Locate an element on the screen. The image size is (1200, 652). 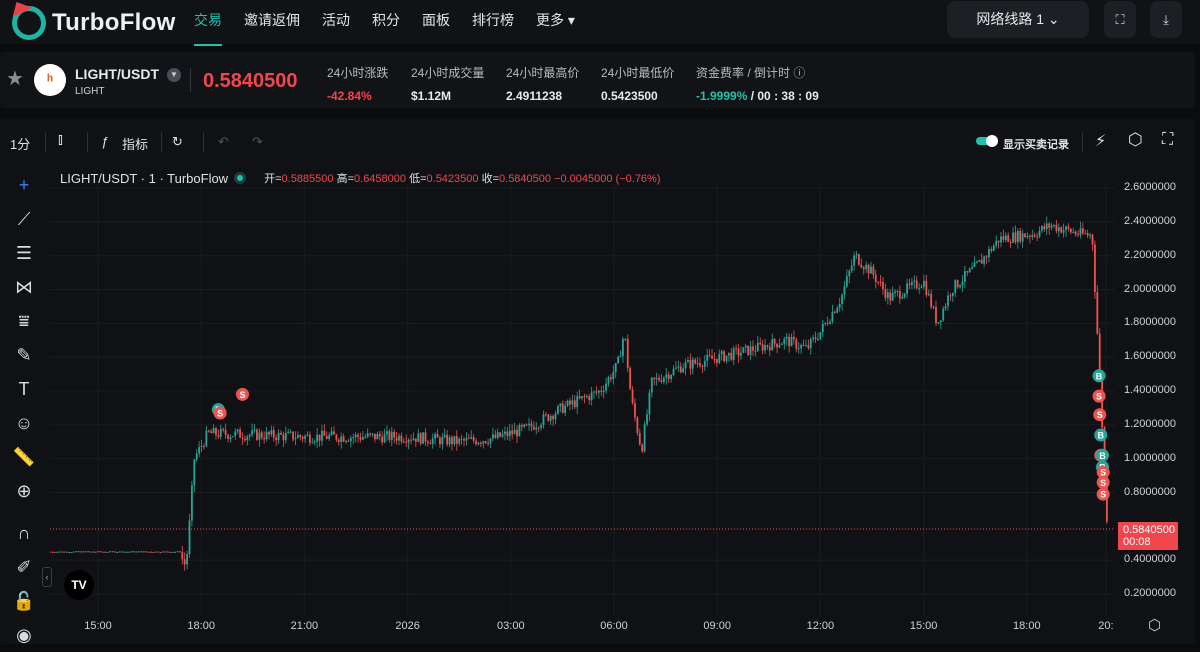
scan-button: ⛶ is located at coordinates (1120, 19).